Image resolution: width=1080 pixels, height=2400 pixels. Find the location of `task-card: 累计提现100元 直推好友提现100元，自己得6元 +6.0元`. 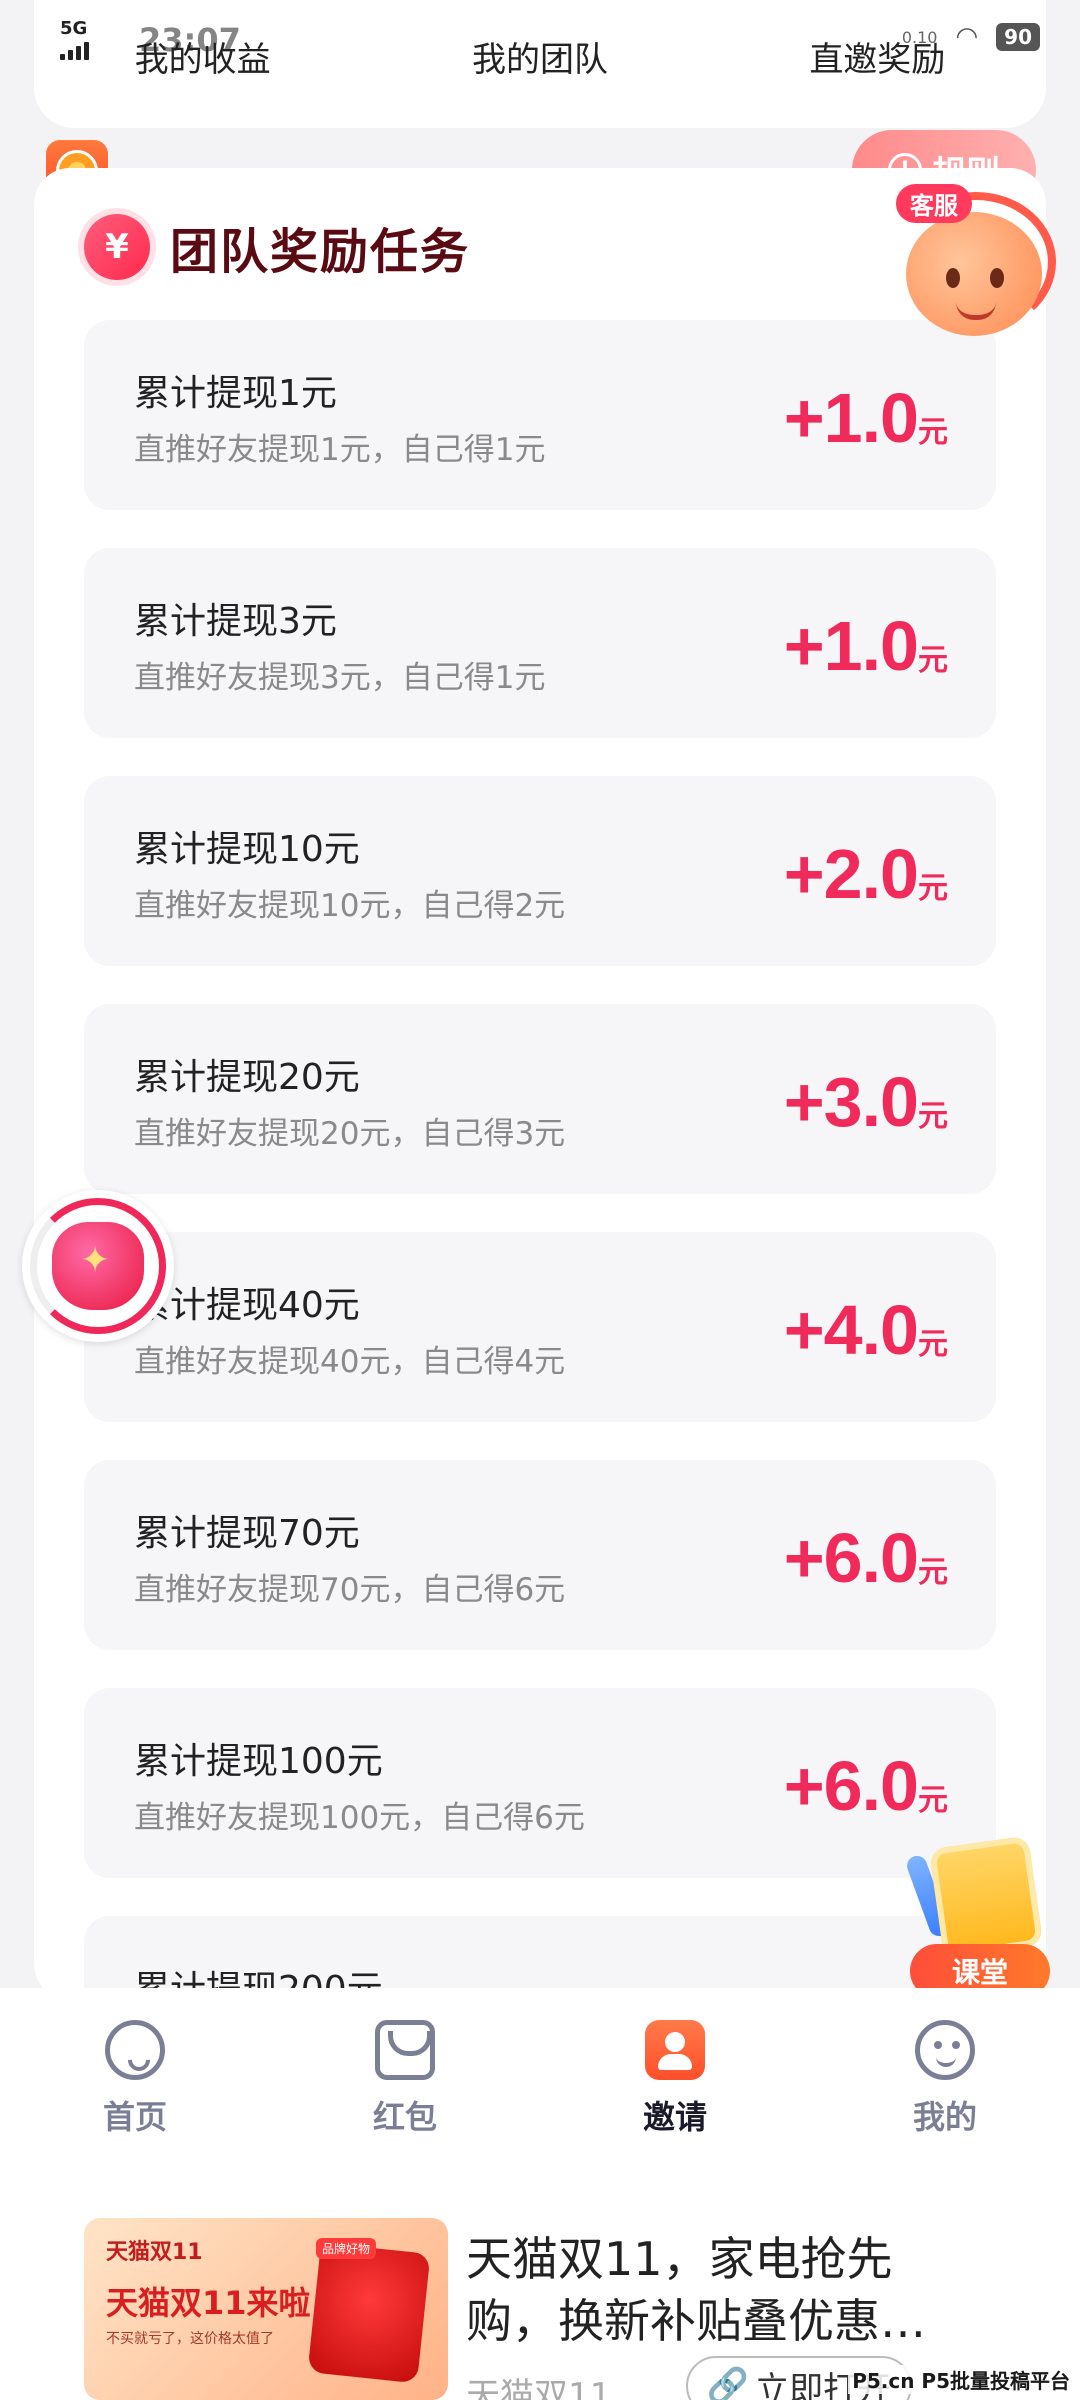

task-card: 累计提现100元 直推好友提现100元，自己得6元 +6.0元 is located at coordinates (540, 1783).